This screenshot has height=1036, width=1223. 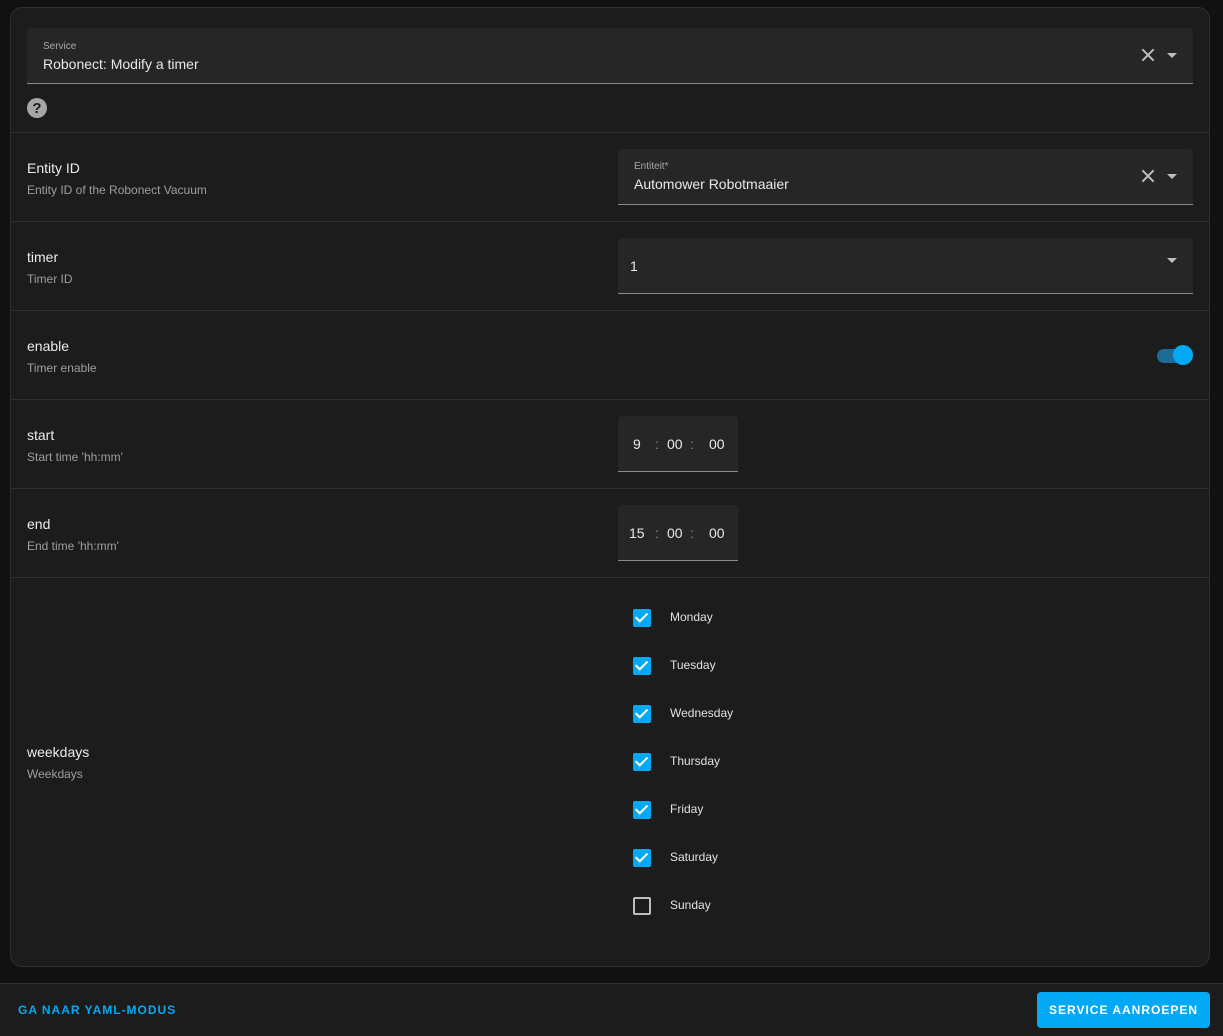 What do you see at coordinates (37, 108) in the screenshot?
I see `help-icon: ?` at bounding box center [37, 108].